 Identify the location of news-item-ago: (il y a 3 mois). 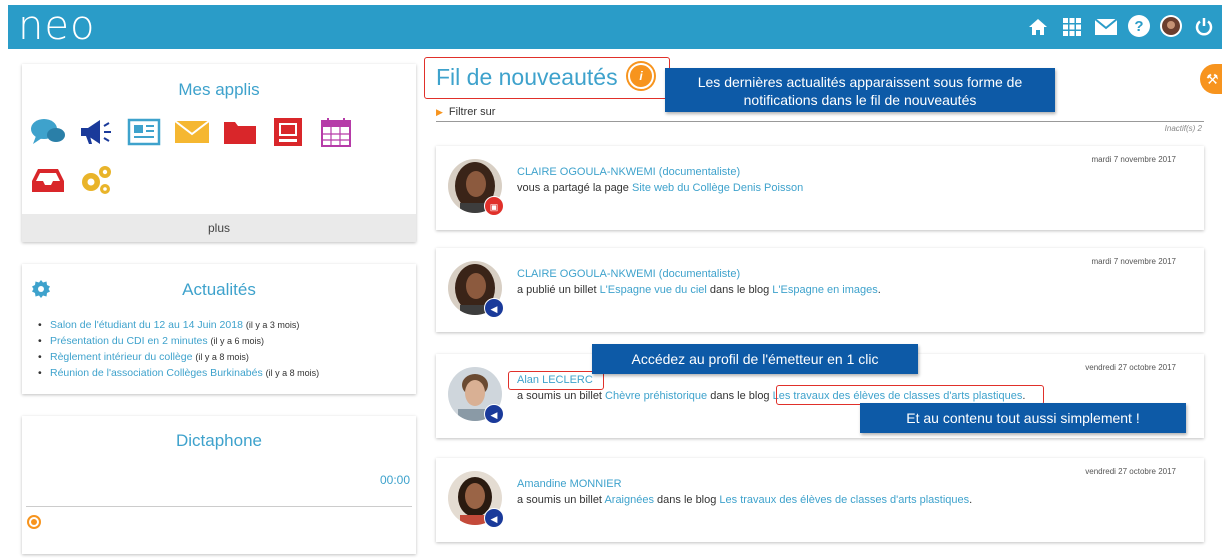
(272, 325).